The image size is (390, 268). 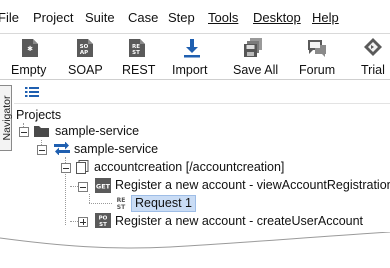 I want to click on trial-label: Trial, so click(x=373, y=70).